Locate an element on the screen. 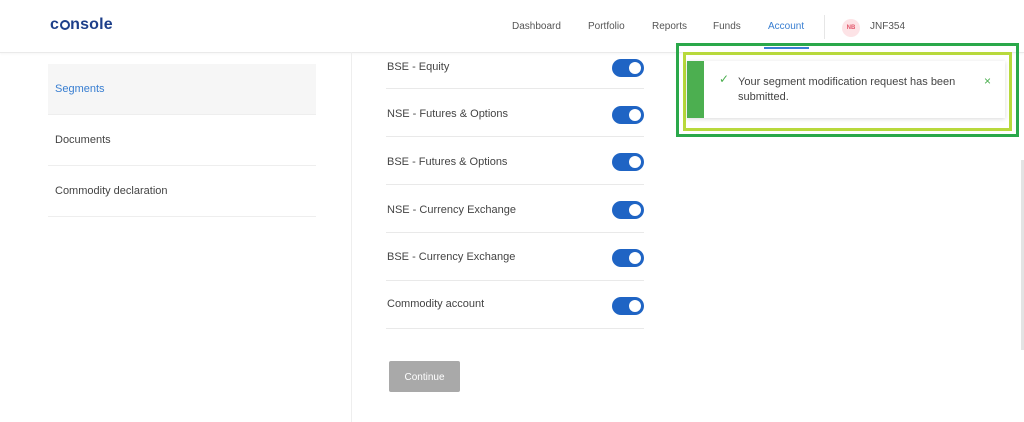 The height and width of the screenshot is (422, 1024). segment-label-nse-fo: NSE - Futures & Options is located at coordinates (448, 114).